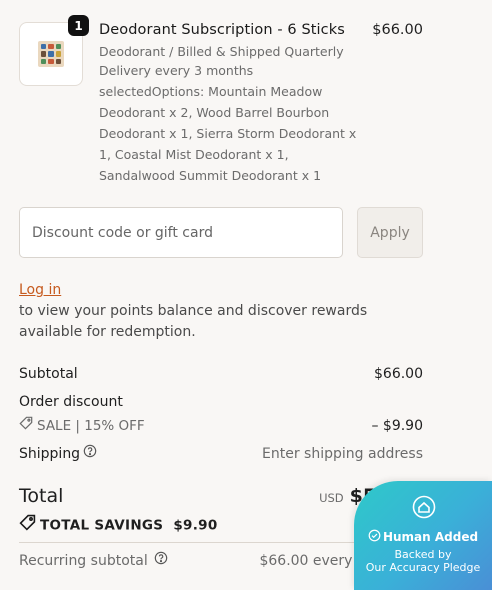 This screenshot has height=590, width=492. I want to click on shipping-row: Shipping Enter shipping address, so click(221, 454).